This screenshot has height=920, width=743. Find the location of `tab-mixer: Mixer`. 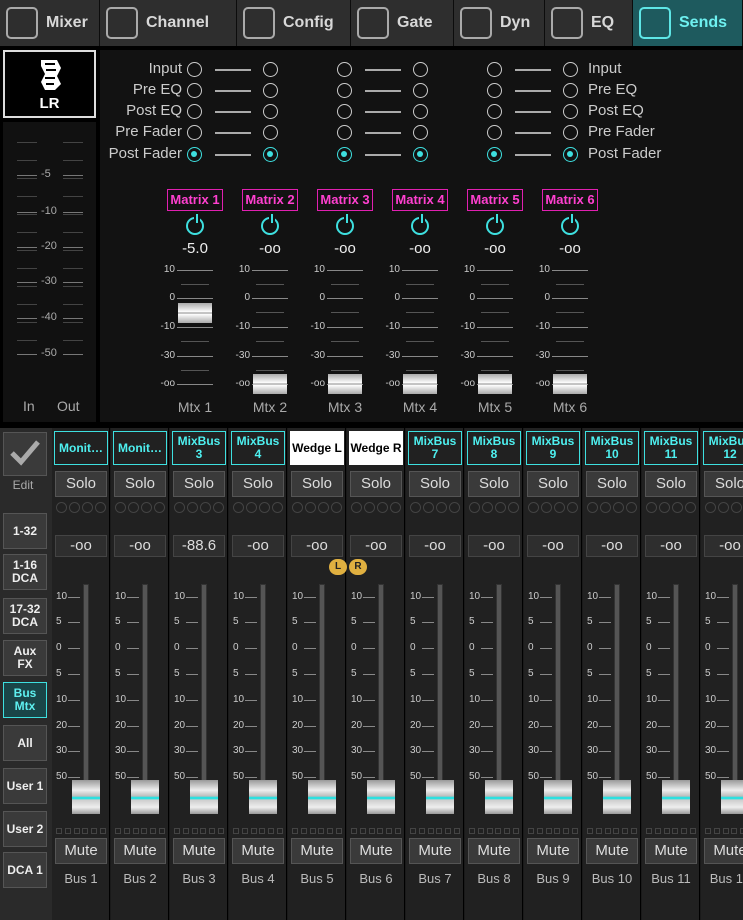

tab-mixer: Mixer is located at coordinates (50, 23).